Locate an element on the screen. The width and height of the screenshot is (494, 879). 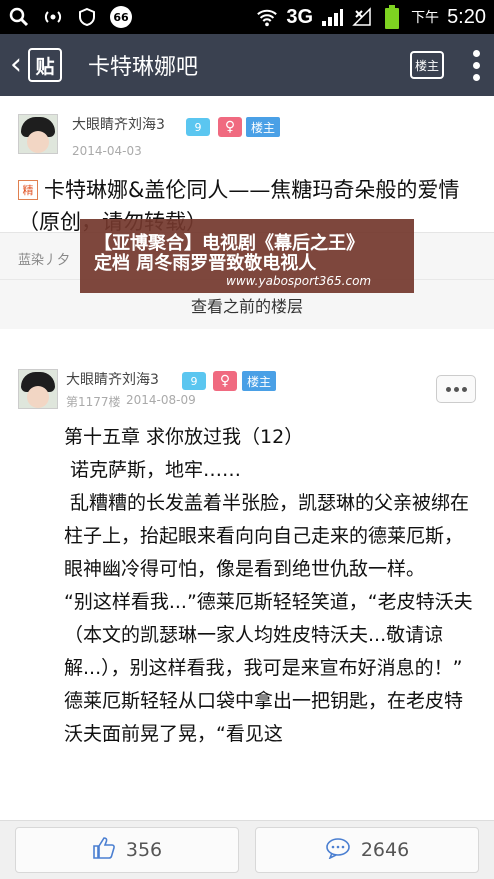
signal-icon is located at coordinates (332, 17).